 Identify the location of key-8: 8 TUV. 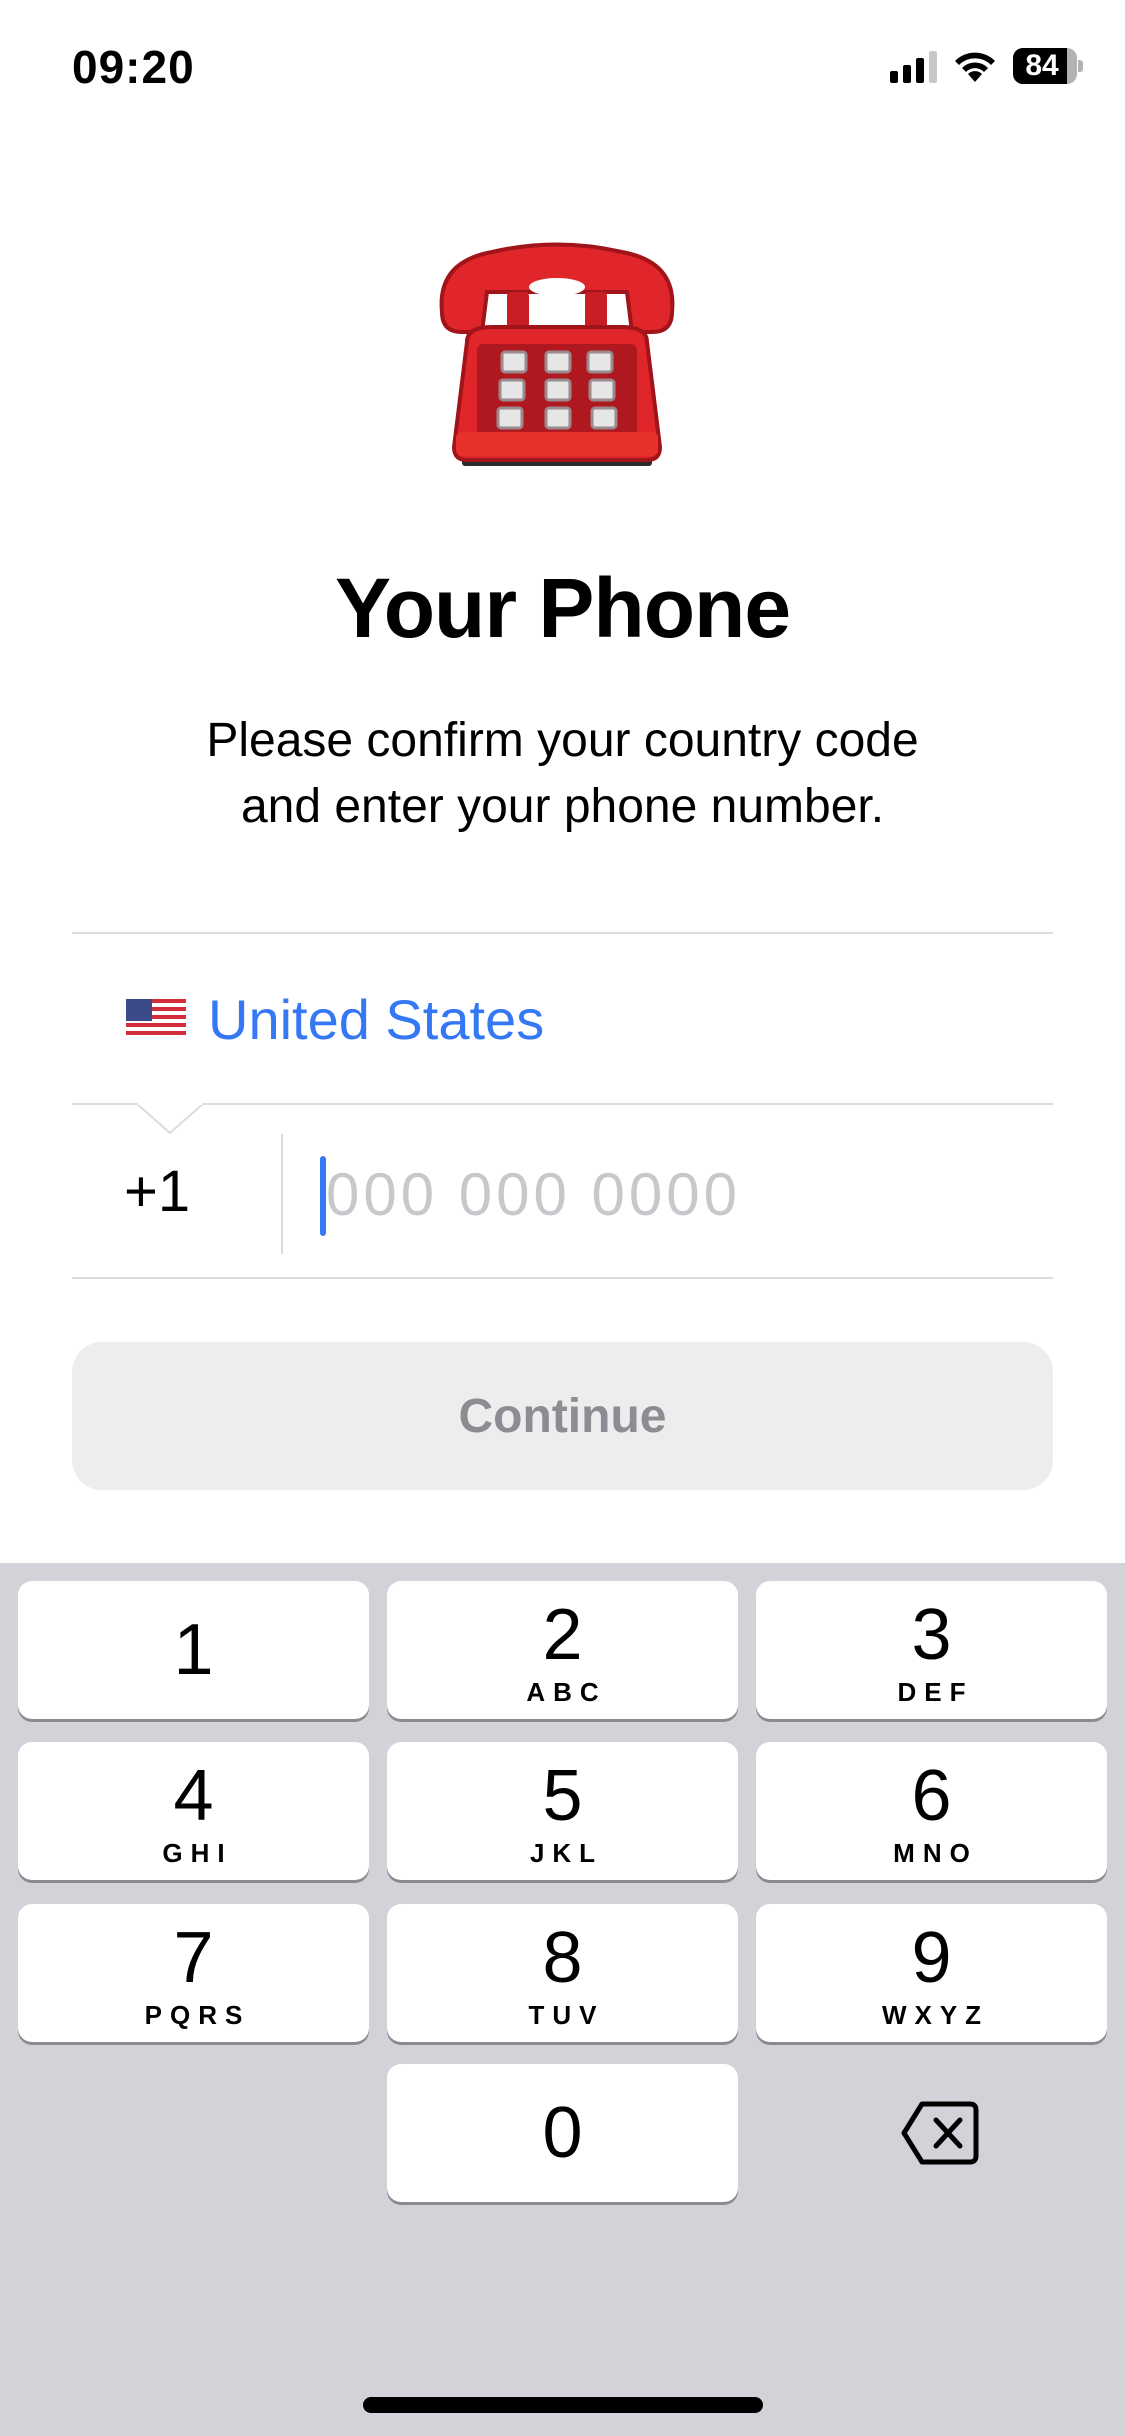
(562, 1973).